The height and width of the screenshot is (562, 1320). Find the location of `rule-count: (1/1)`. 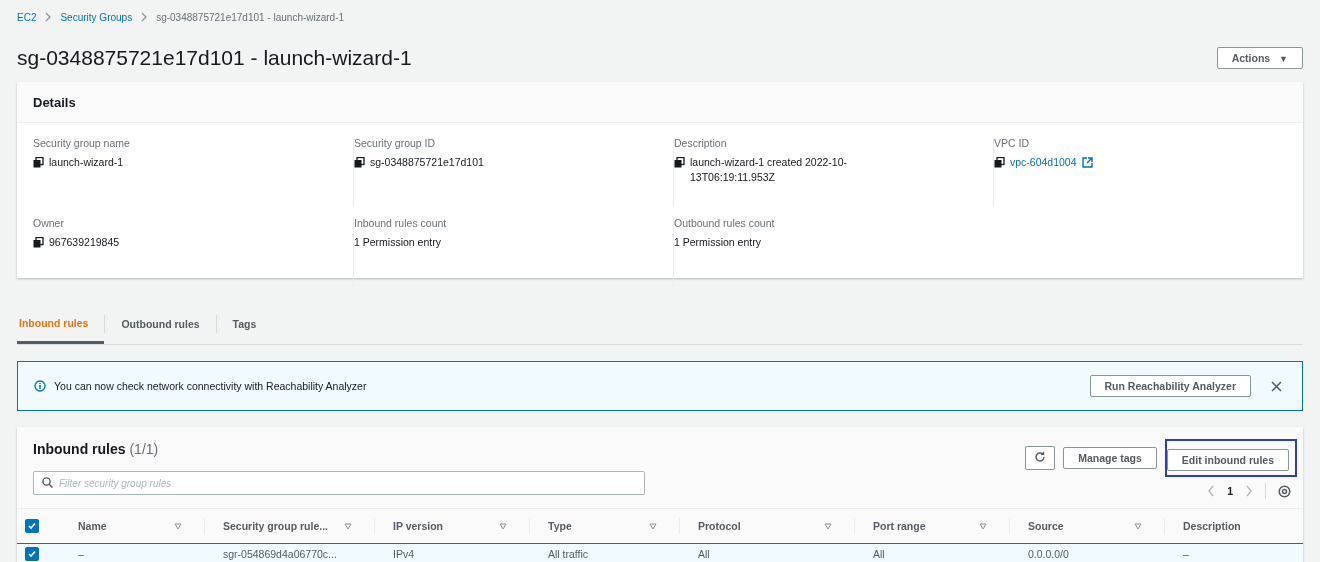

rule-count: (1/1) is located at coordinates (144, 449).